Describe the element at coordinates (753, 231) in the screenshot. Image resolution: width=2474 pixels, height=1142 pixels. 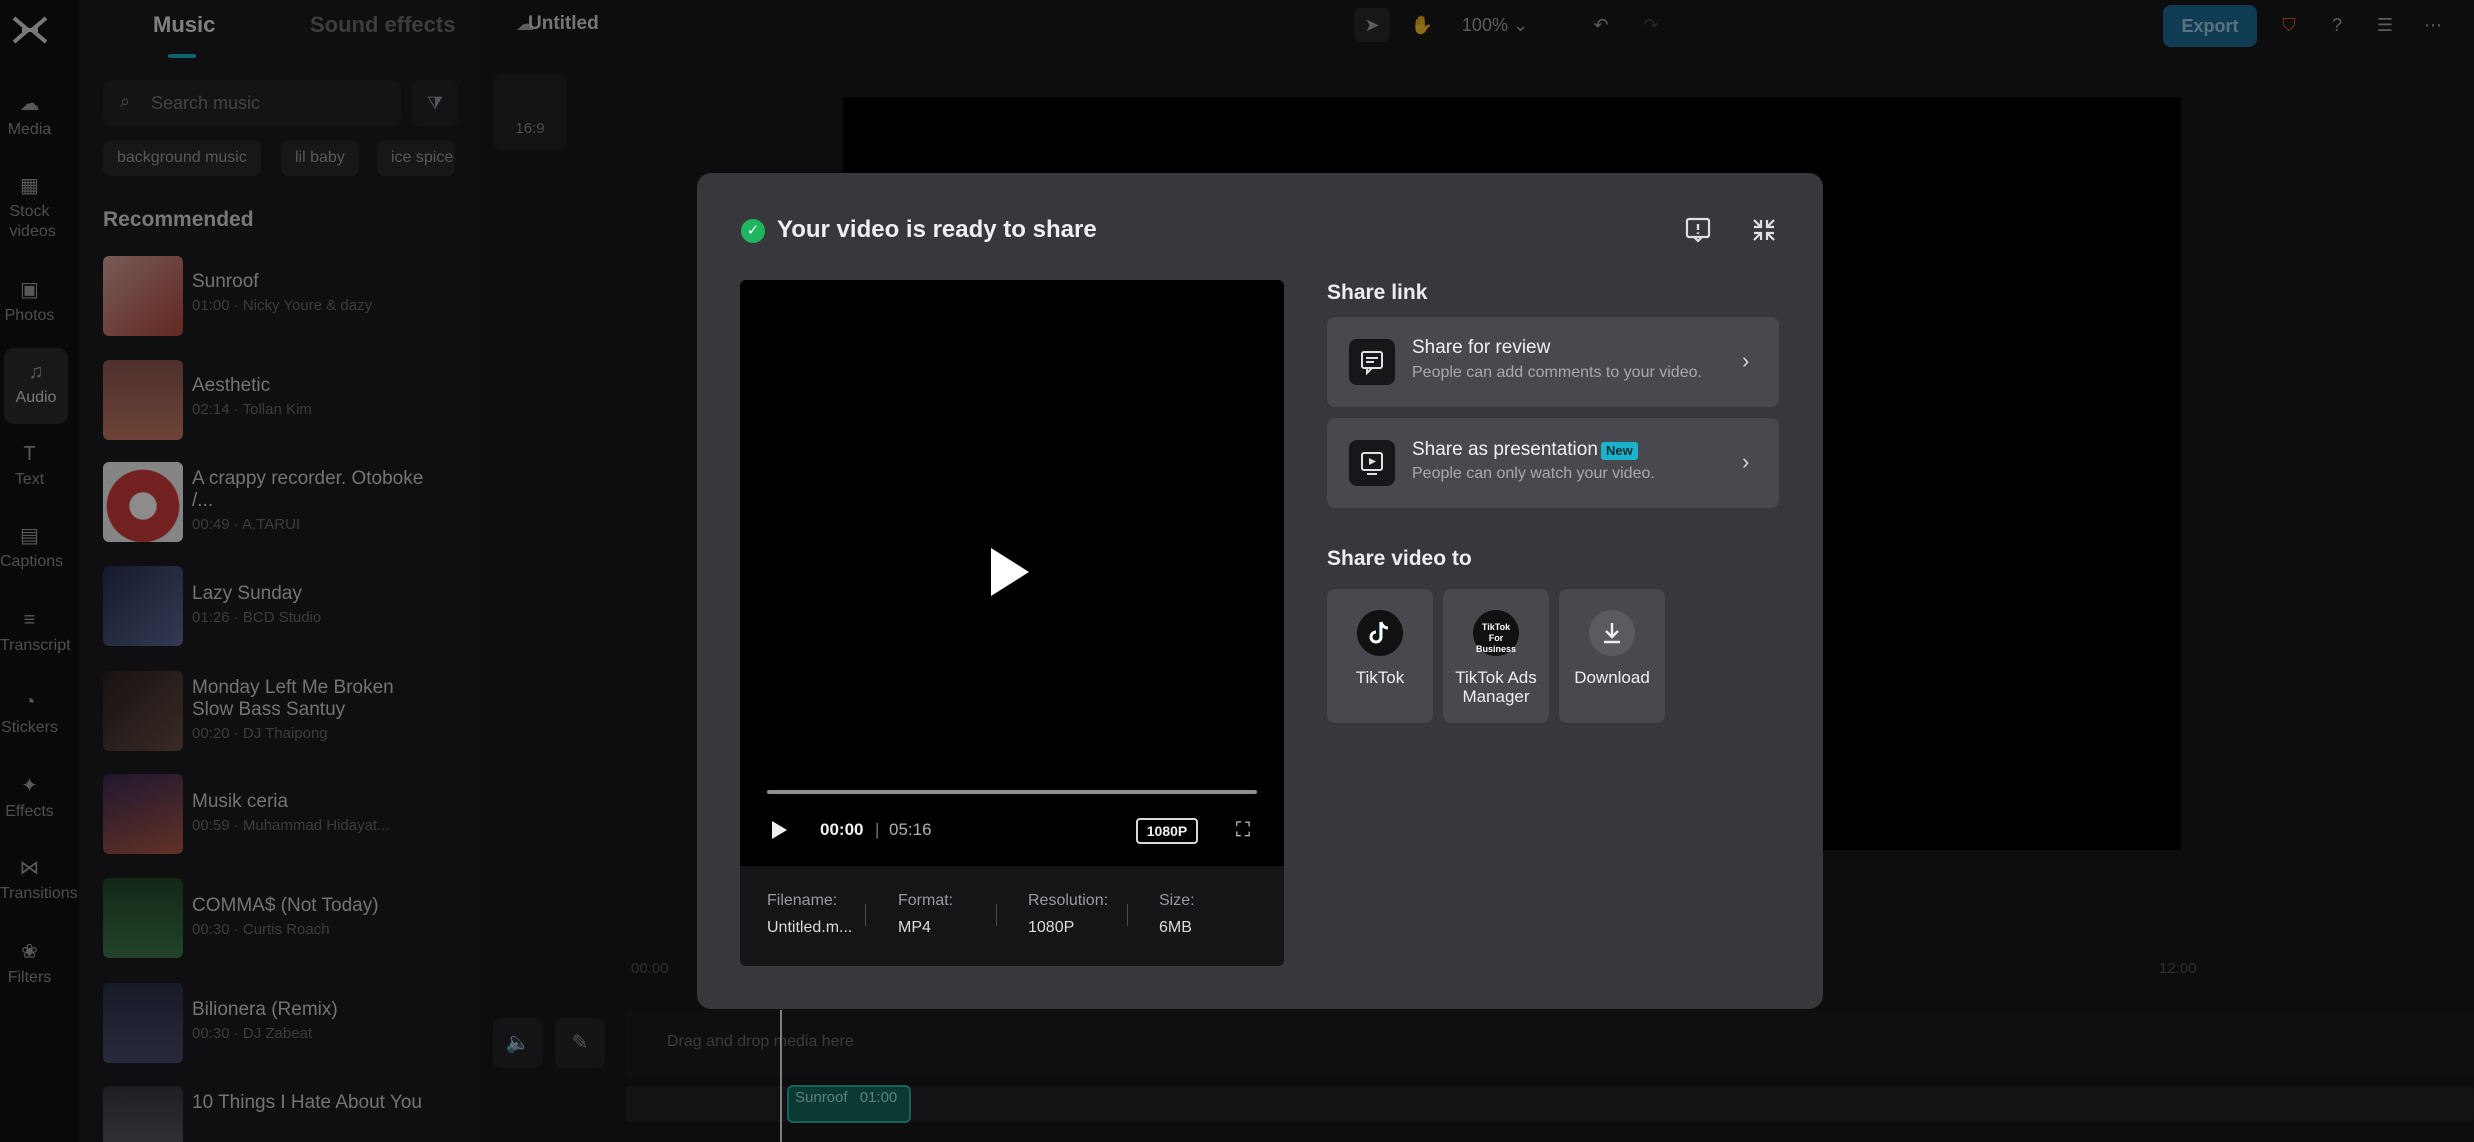
I see `success-check-icon: ✓` at that location.